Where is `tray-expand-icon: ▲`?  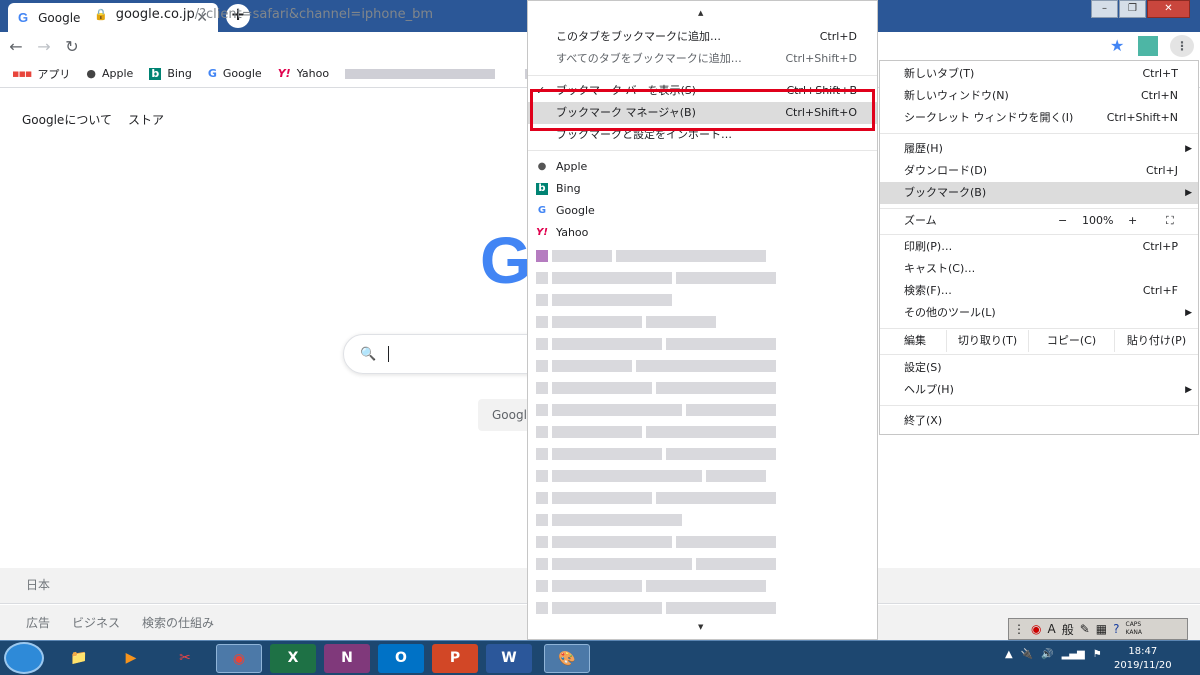
tray-expand-icon: ▲ is located at coordinates (1009, 654).